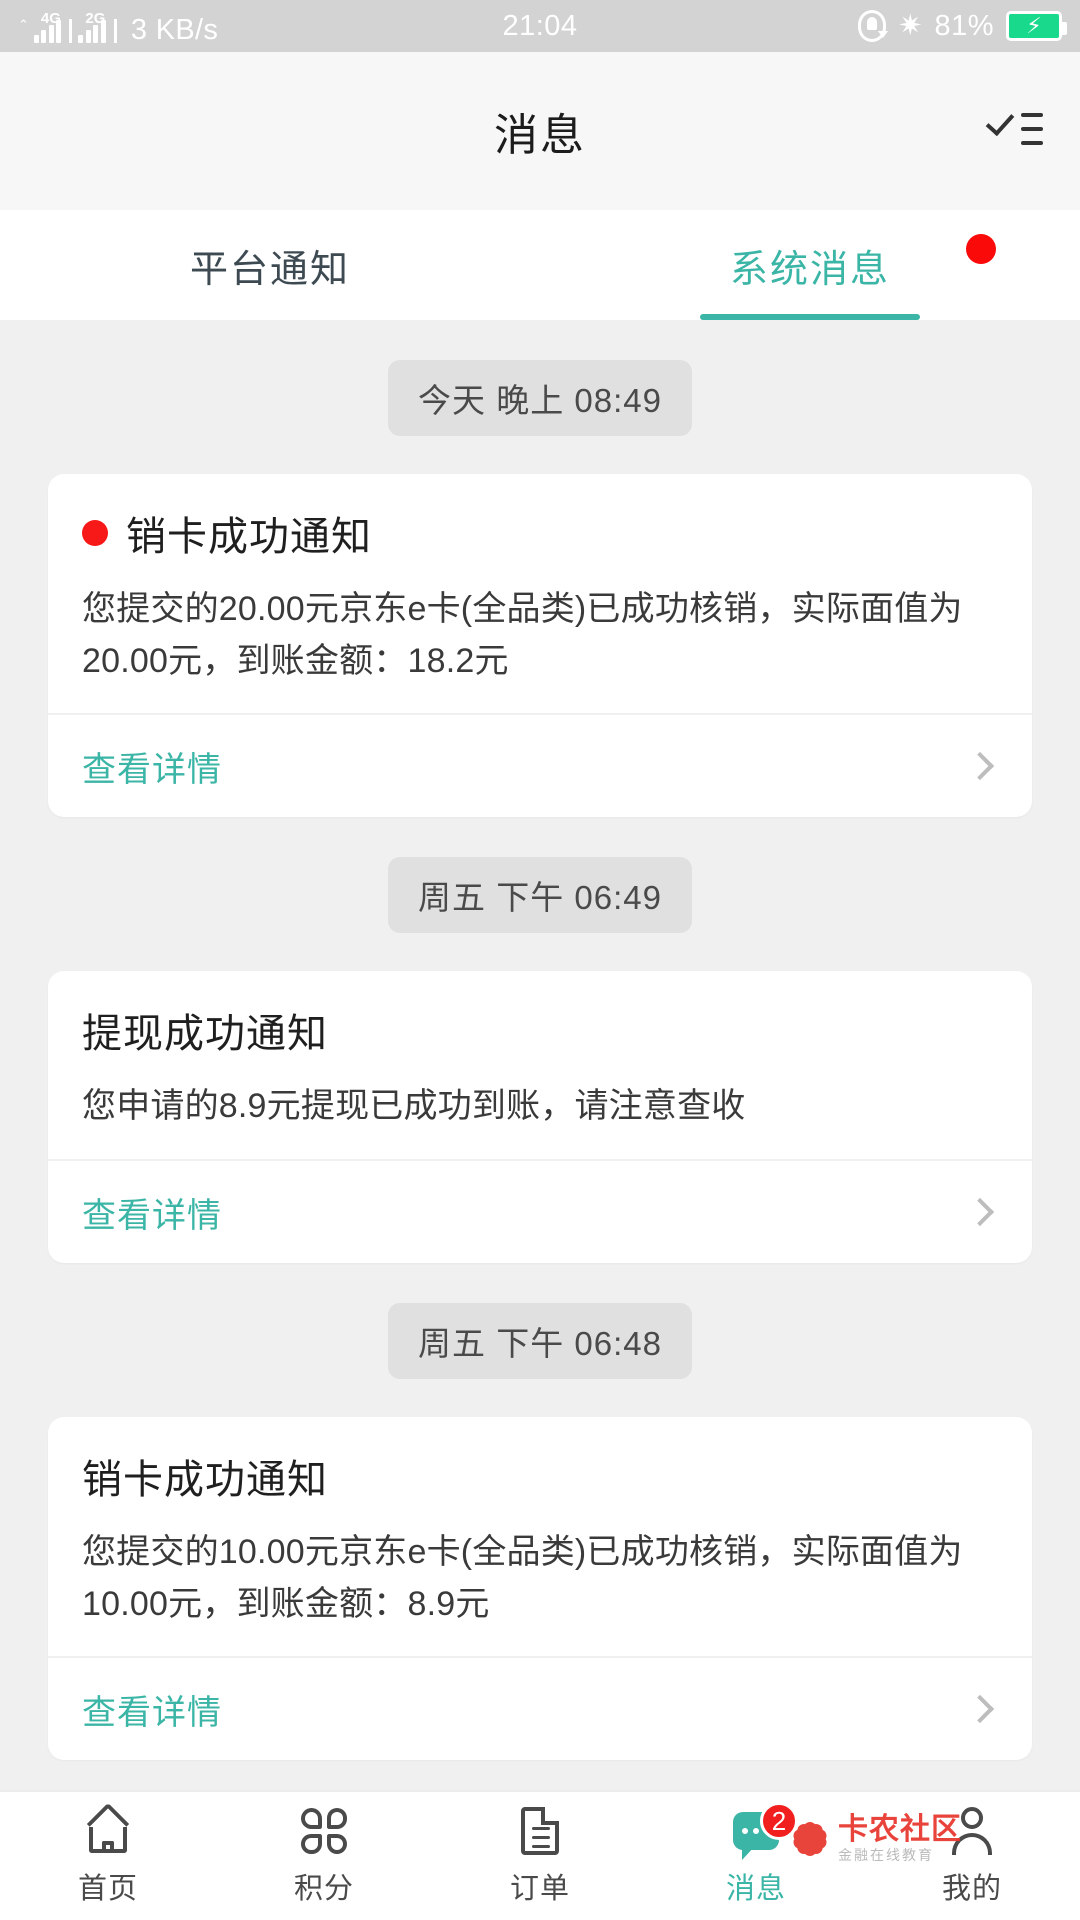  I want to click on unread-dot-icon, so click(95, 533).